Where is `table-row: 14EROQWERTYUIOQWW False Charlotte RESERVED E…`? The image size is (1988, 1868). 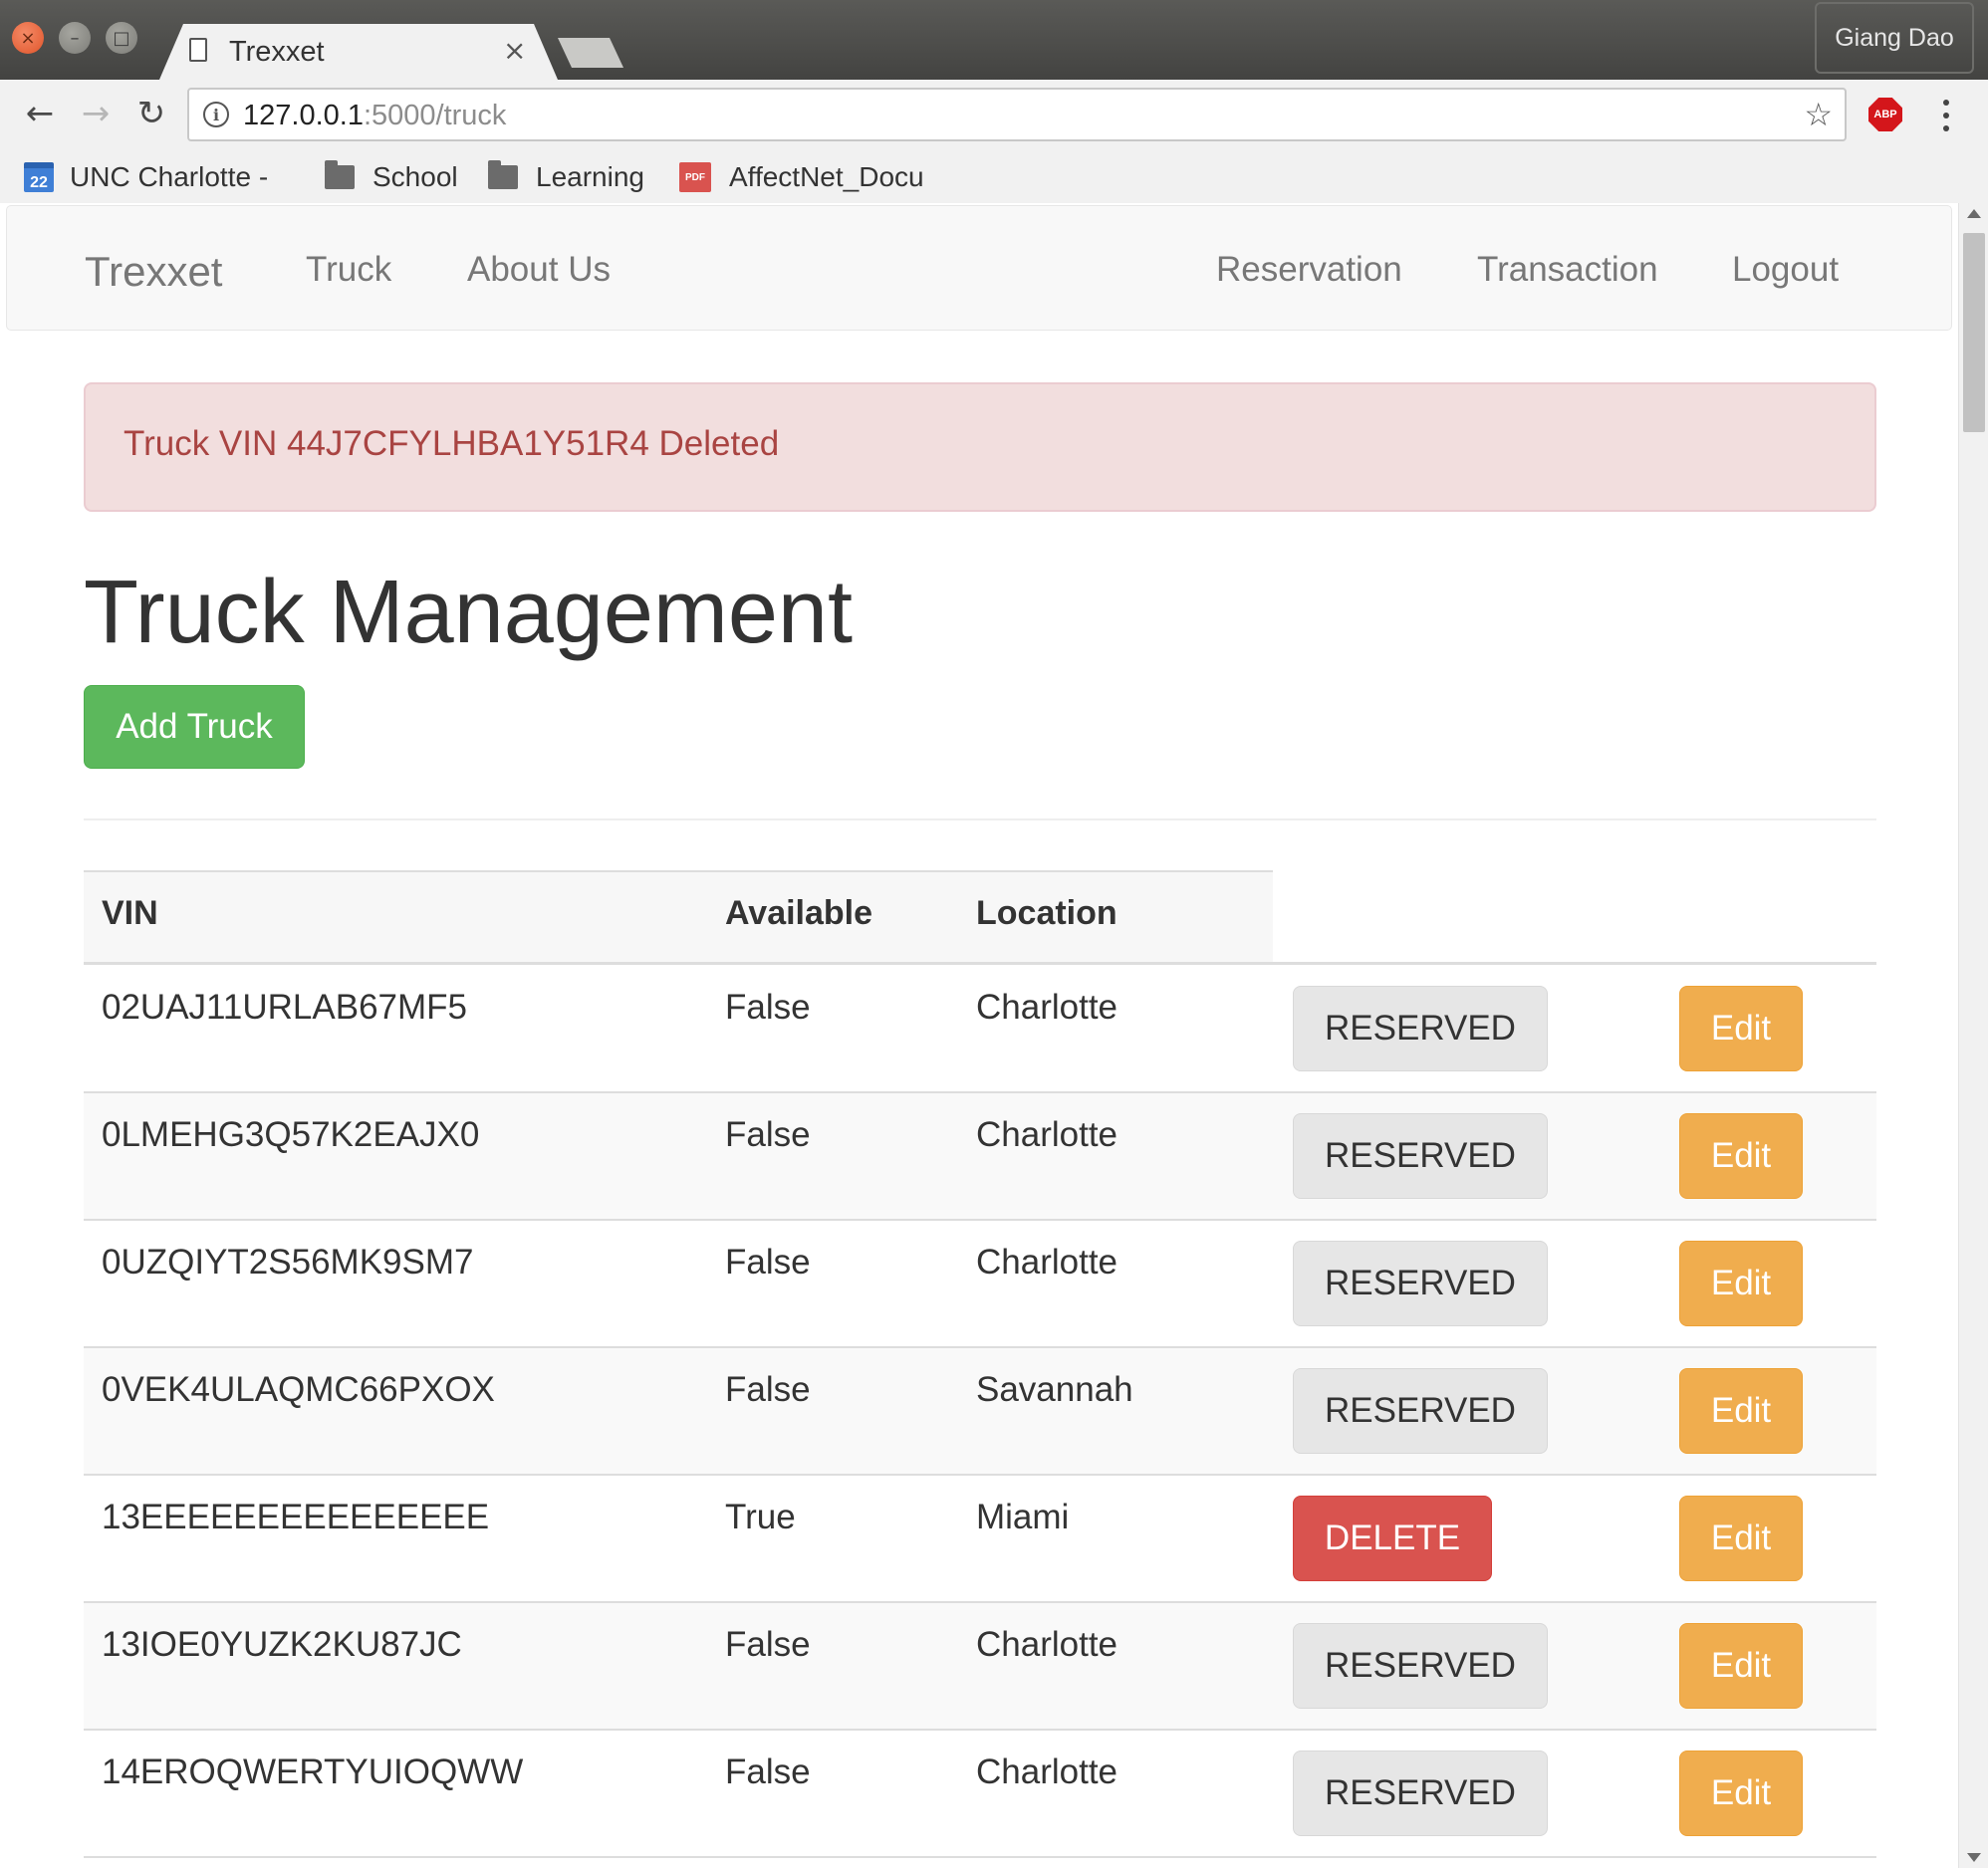 table-row: 14EROQWERTYUIOQWW False Charlotte RESERVED E… is located at coordinates (980, 1794).